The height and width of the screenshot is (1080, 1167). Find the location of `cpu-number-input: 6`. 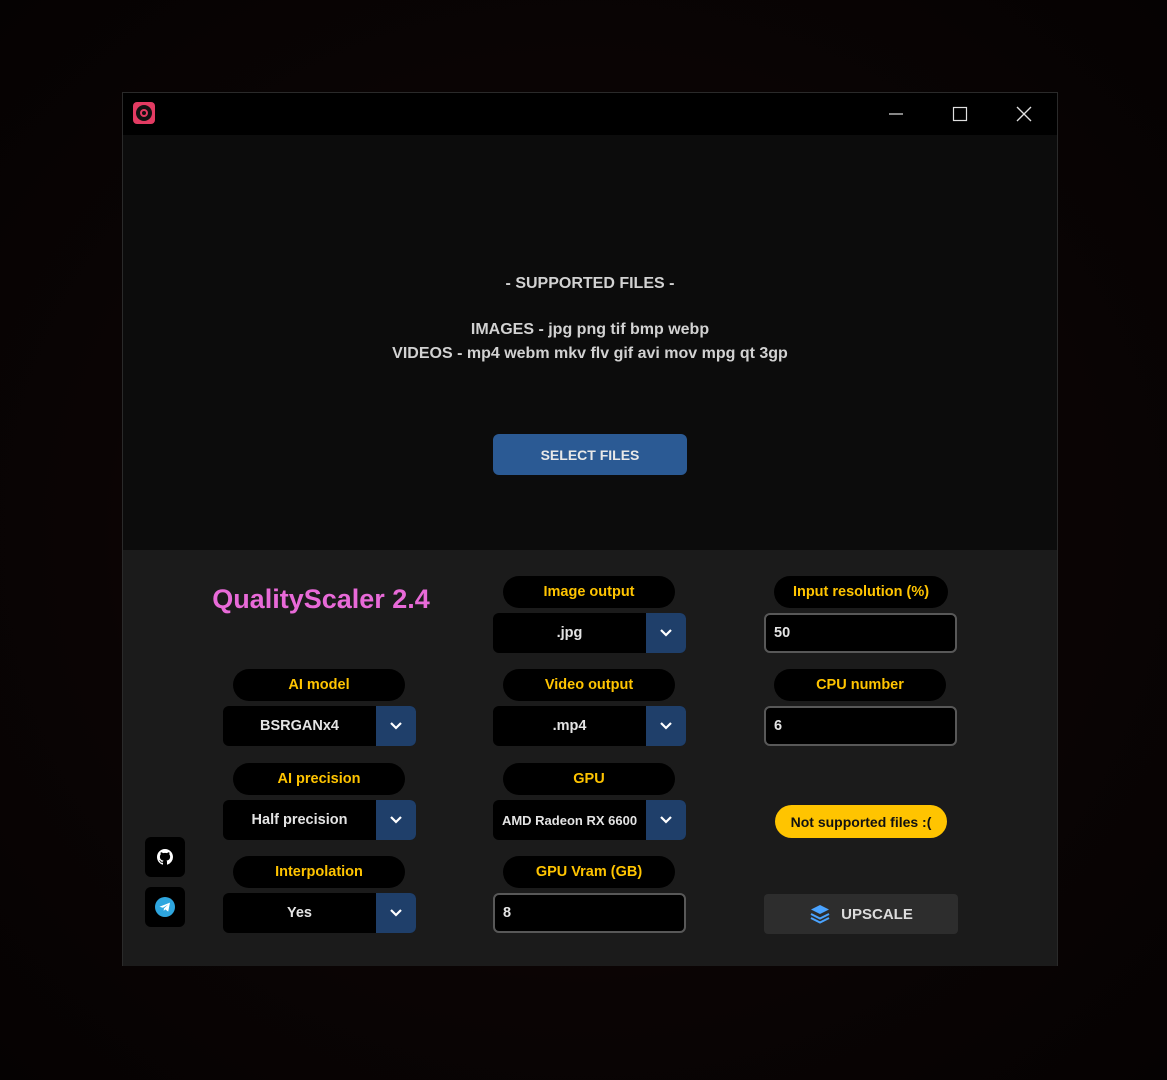

cpu-number-input: 6 is located at coordinates (860, 726).